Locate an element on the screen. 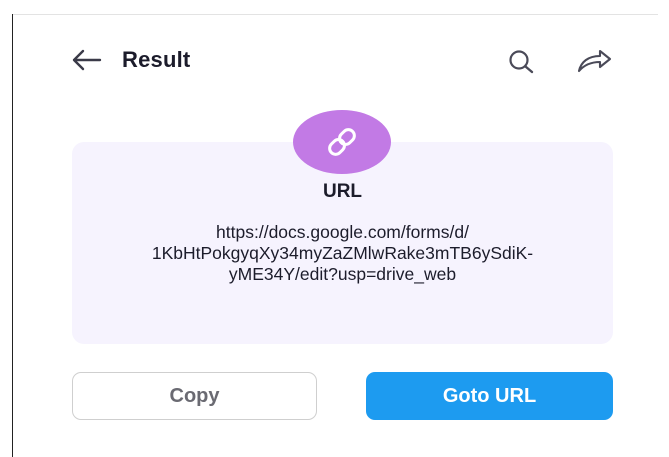 This screenshot has width=669, height=457. url-line: https://docs.google.com/forms/d/ is located at coordinates (342, 232).